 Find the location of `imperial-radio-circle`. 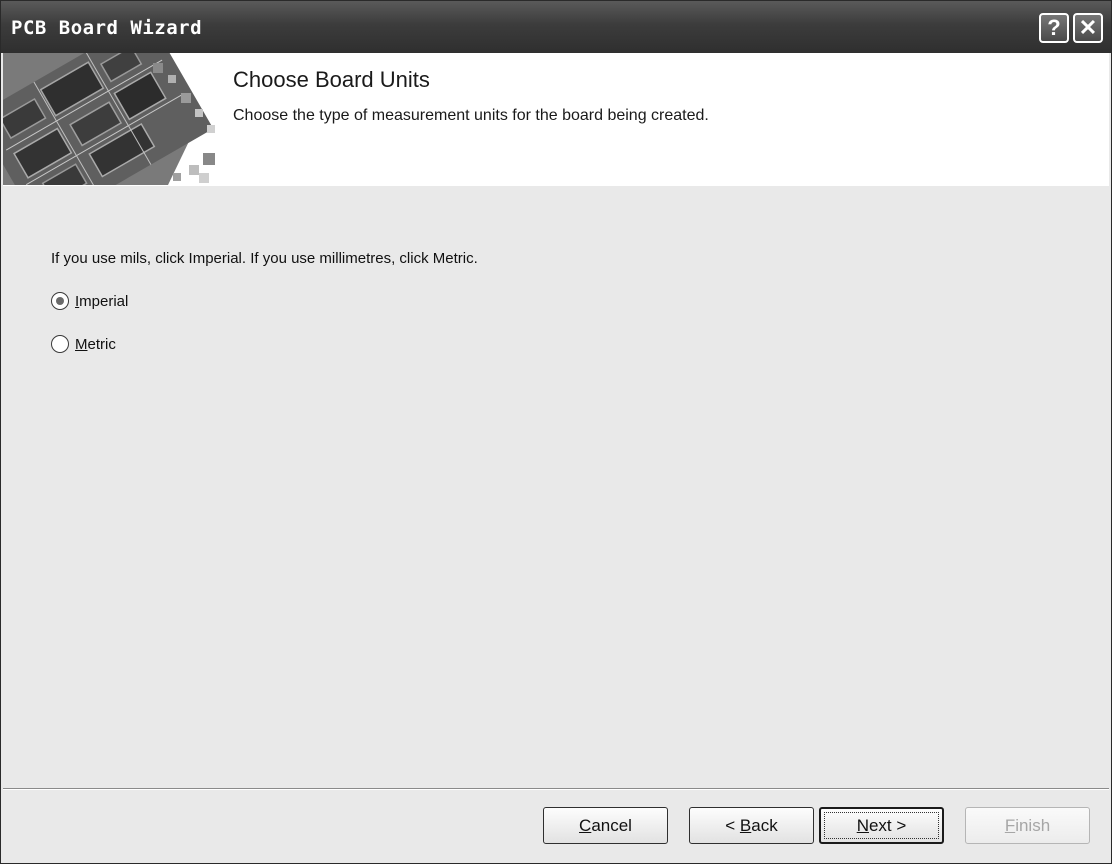

imperial-radio-circle is located at coordinates (60, 301).